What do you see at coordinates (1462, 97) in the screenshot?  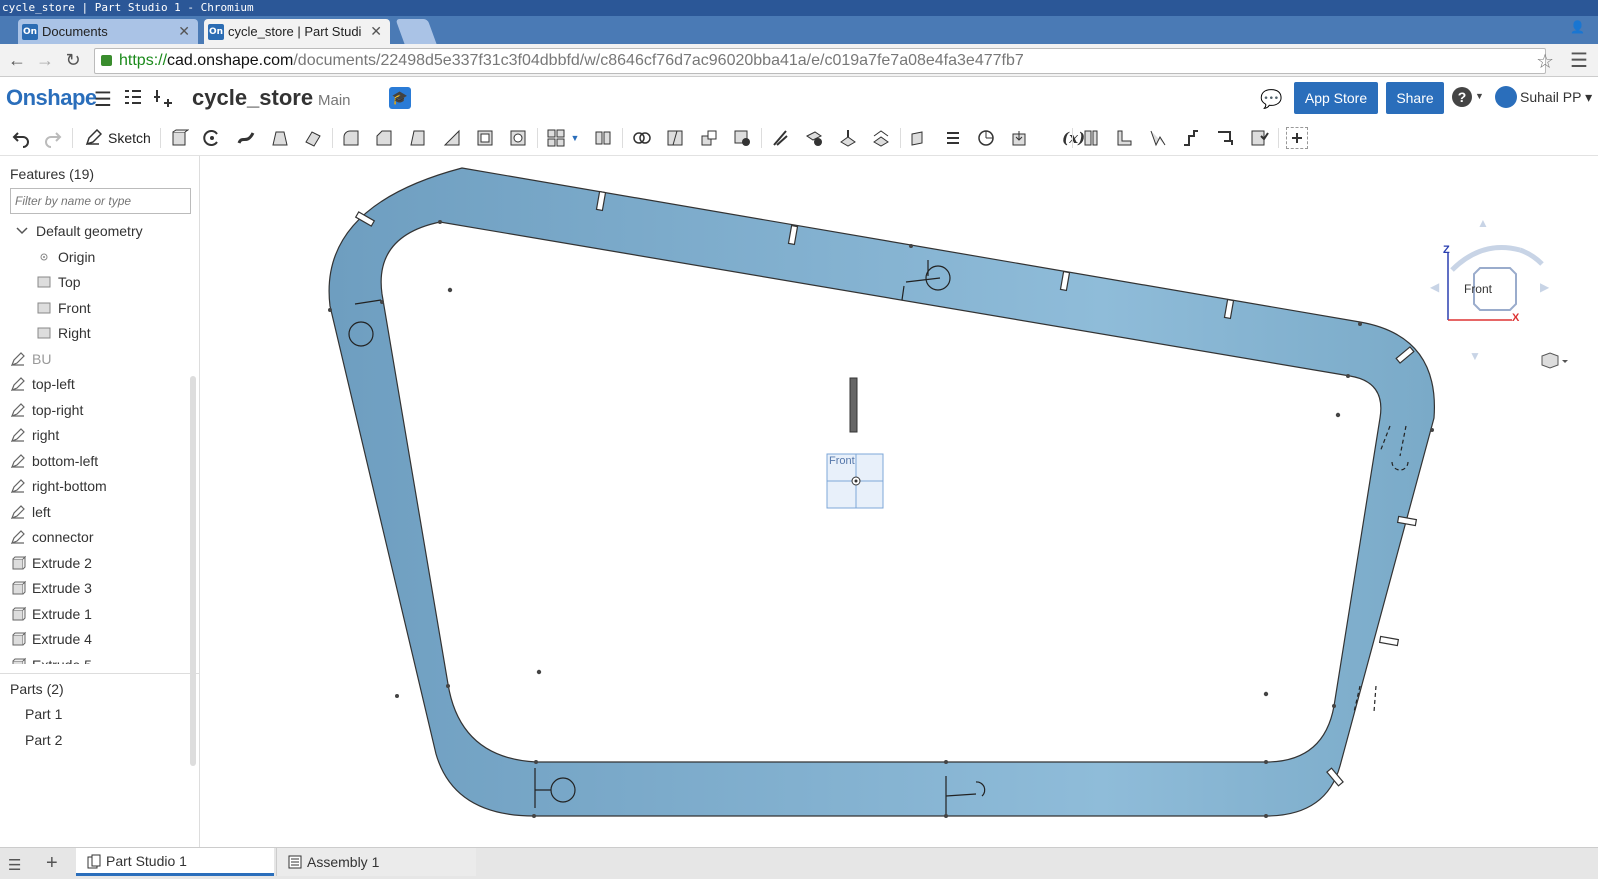 I see `help-icon: ?` at bounding box center [1462, 97].